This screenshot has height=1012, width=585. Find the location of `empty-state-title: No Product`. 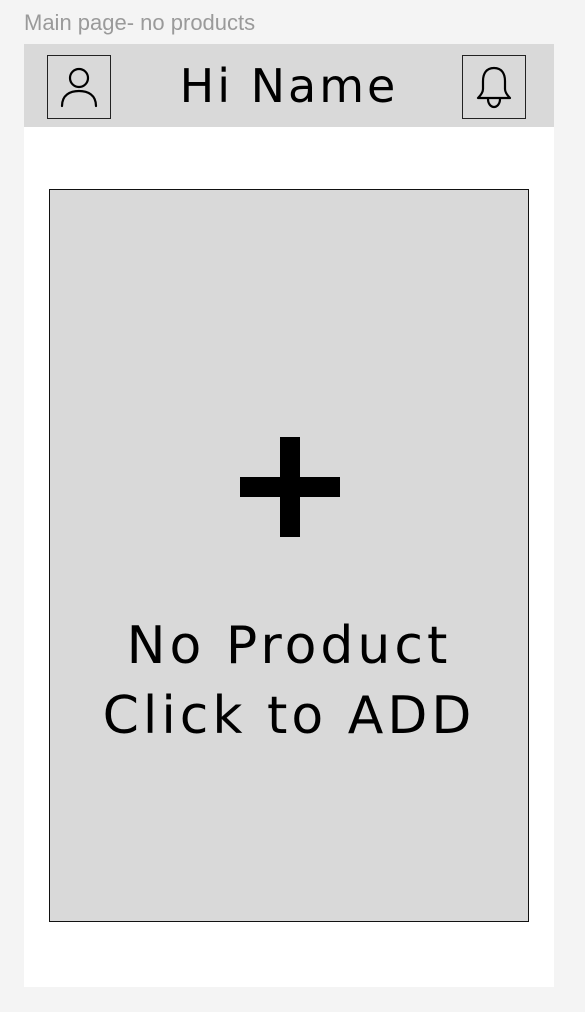

empty-state-title: No Product is located at coordinates (289, 646).